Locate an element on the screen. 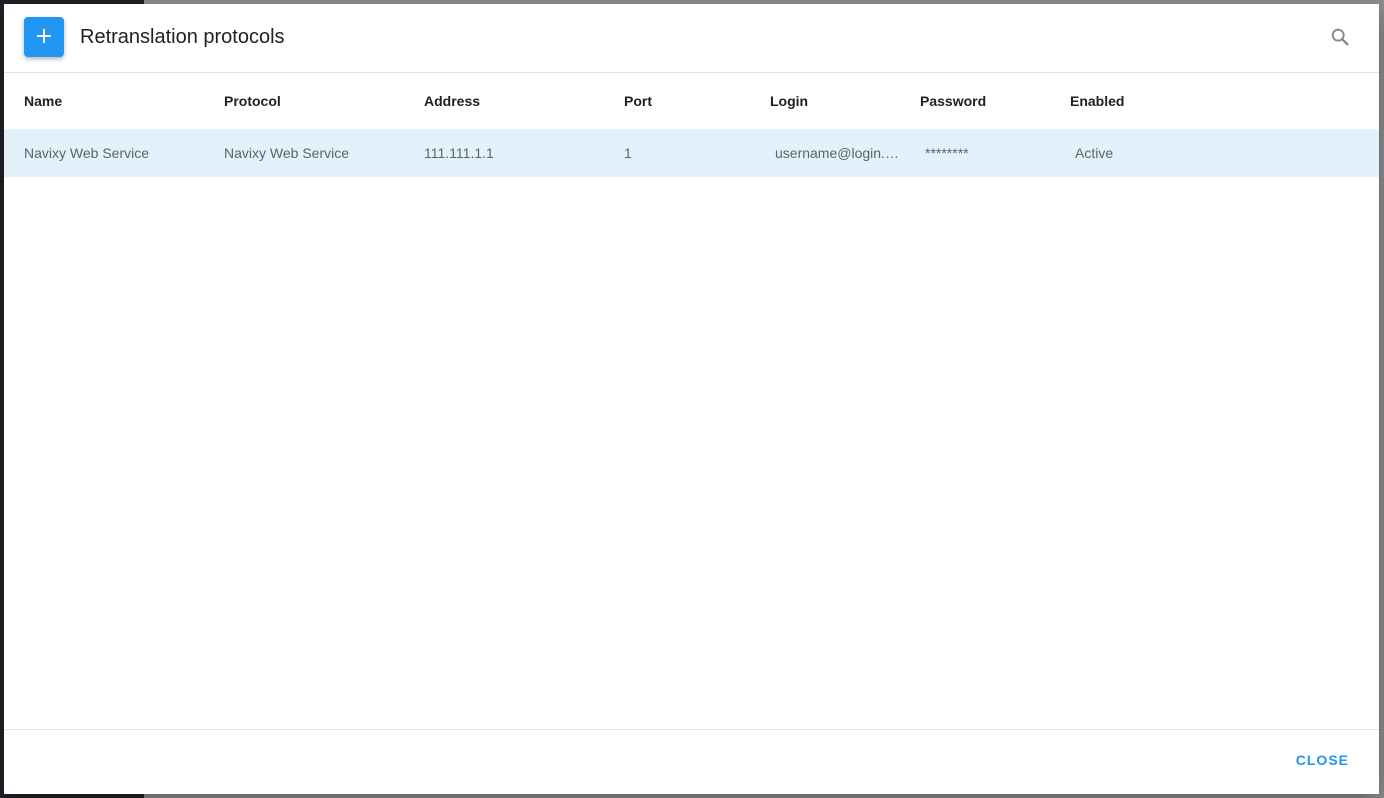 The height and width of the screenshot is (798, 1384). column-header-port: Port is located at coordinates (689, 101).